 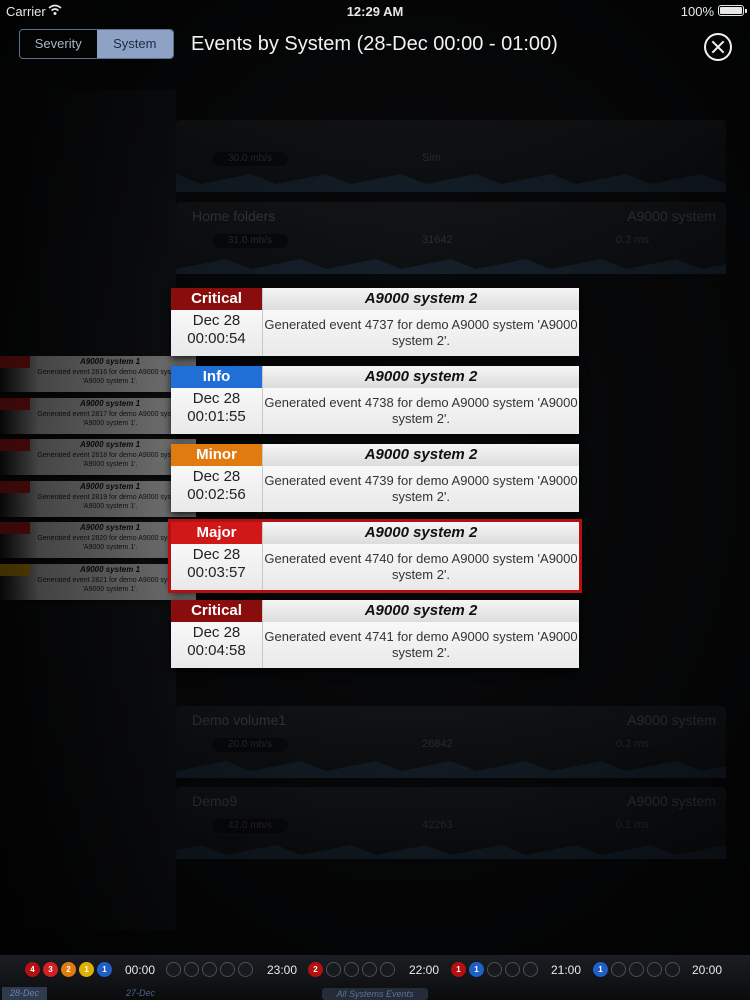 What do you see at coordinates (282, 970) in the screenshot?
I see `timeline-hour-label: 23:00` at bounding box center [282, 970].